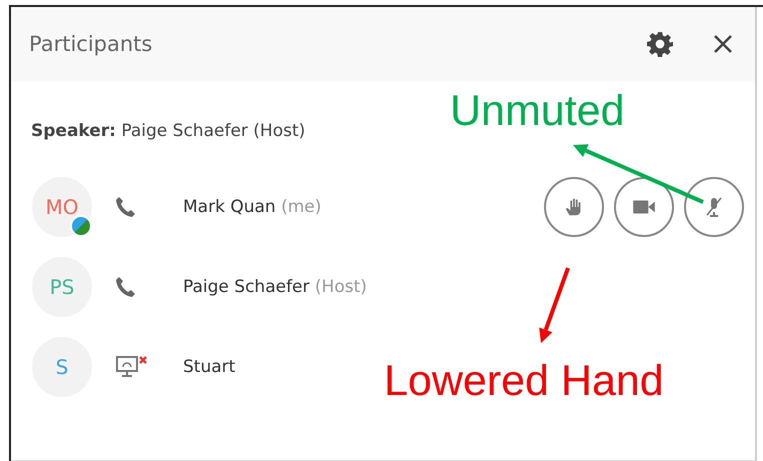 The height and width of the screenshot is (461, 763). I want to click on participant-name: Mark Quan (me), so click(252, 207).